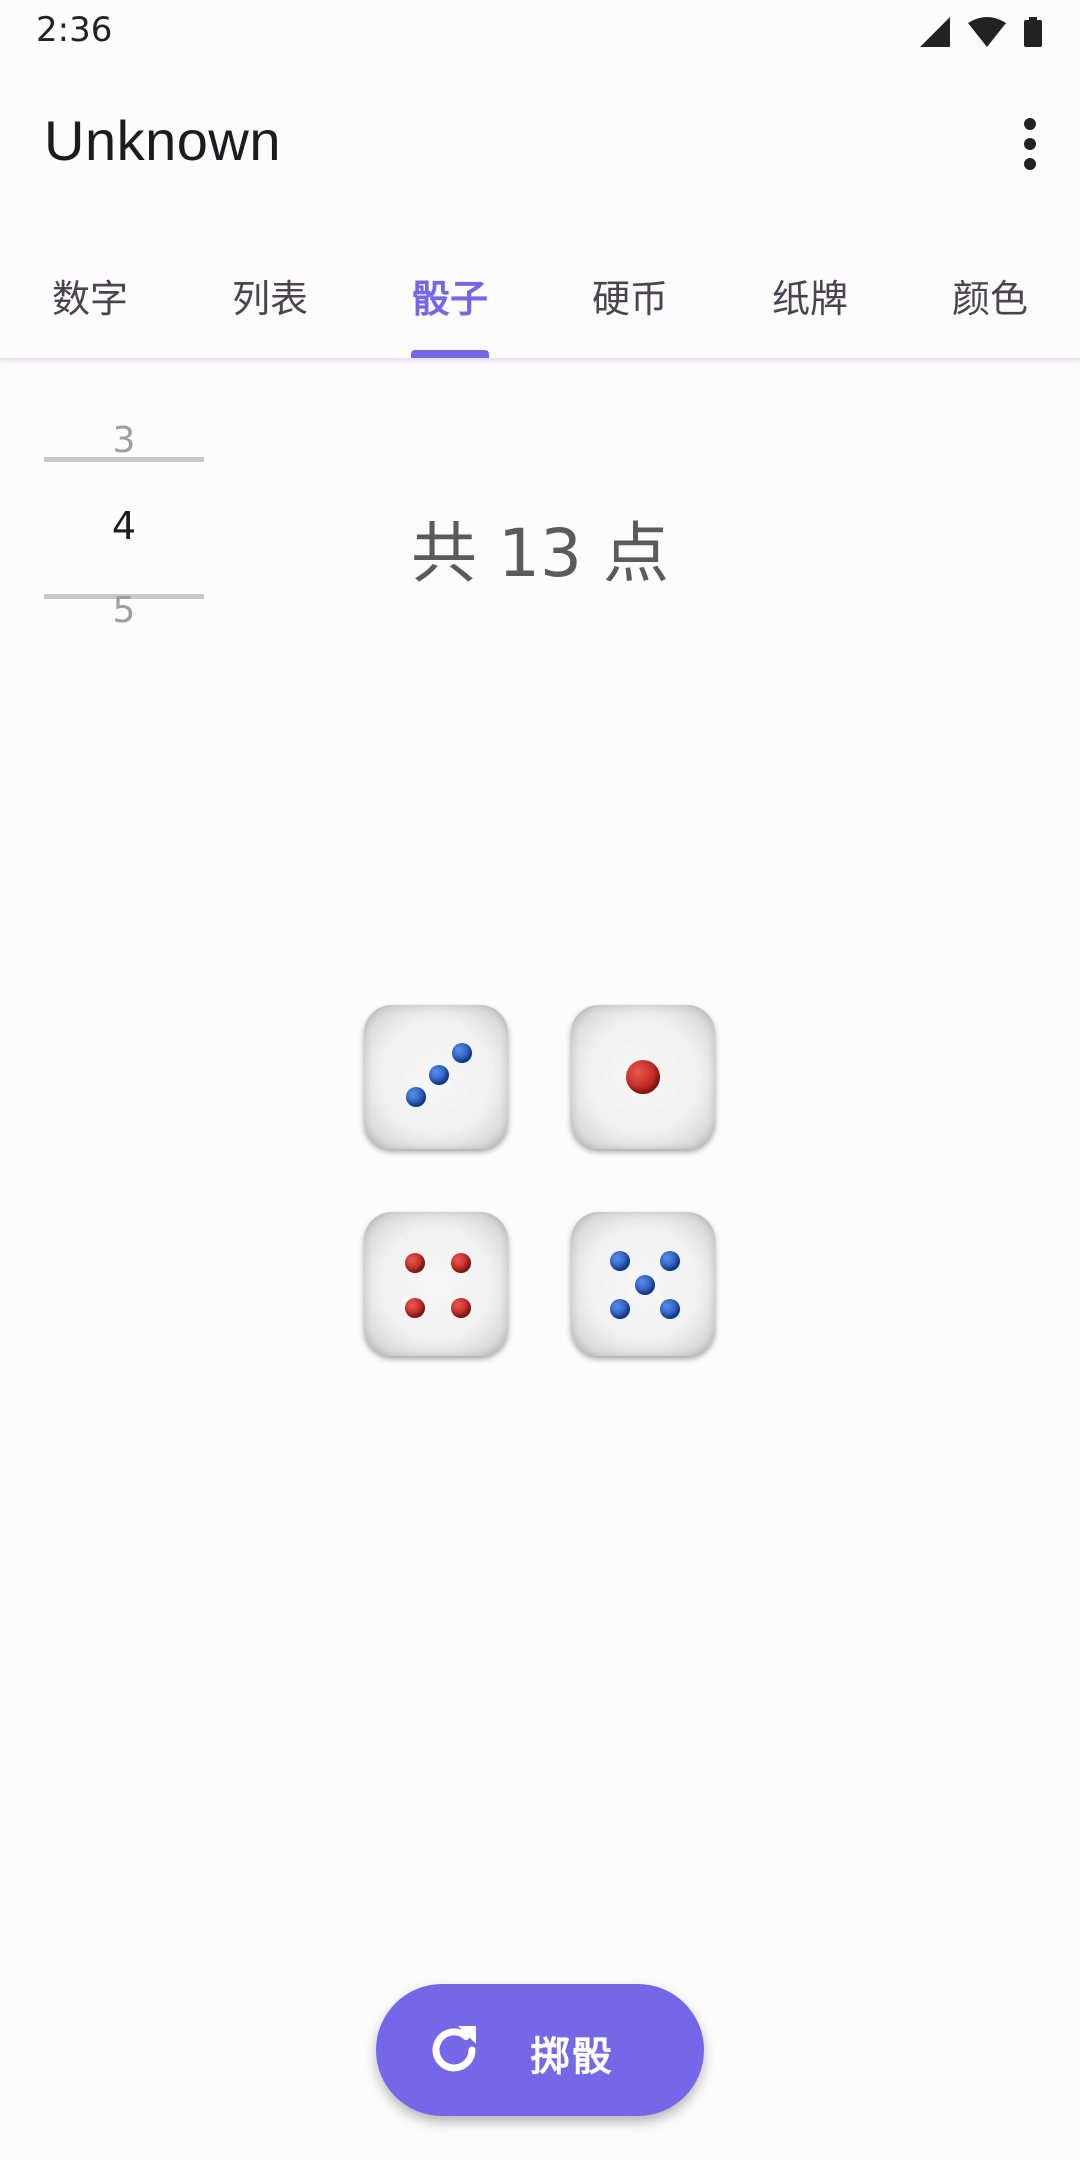 The height and width of the screenshot is (2160, 1080). I want to click on status-time: 2:36, so click(74, 30).